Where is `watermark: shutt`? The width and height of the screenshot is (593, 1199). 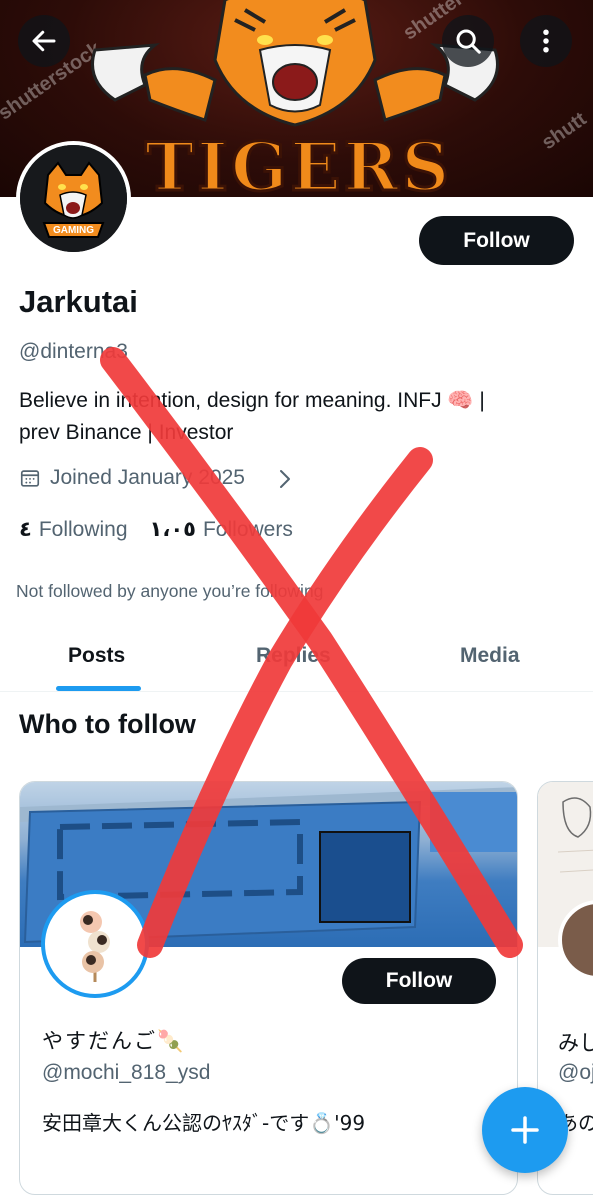
watermark: shutt is located at coordinates (564, 131).